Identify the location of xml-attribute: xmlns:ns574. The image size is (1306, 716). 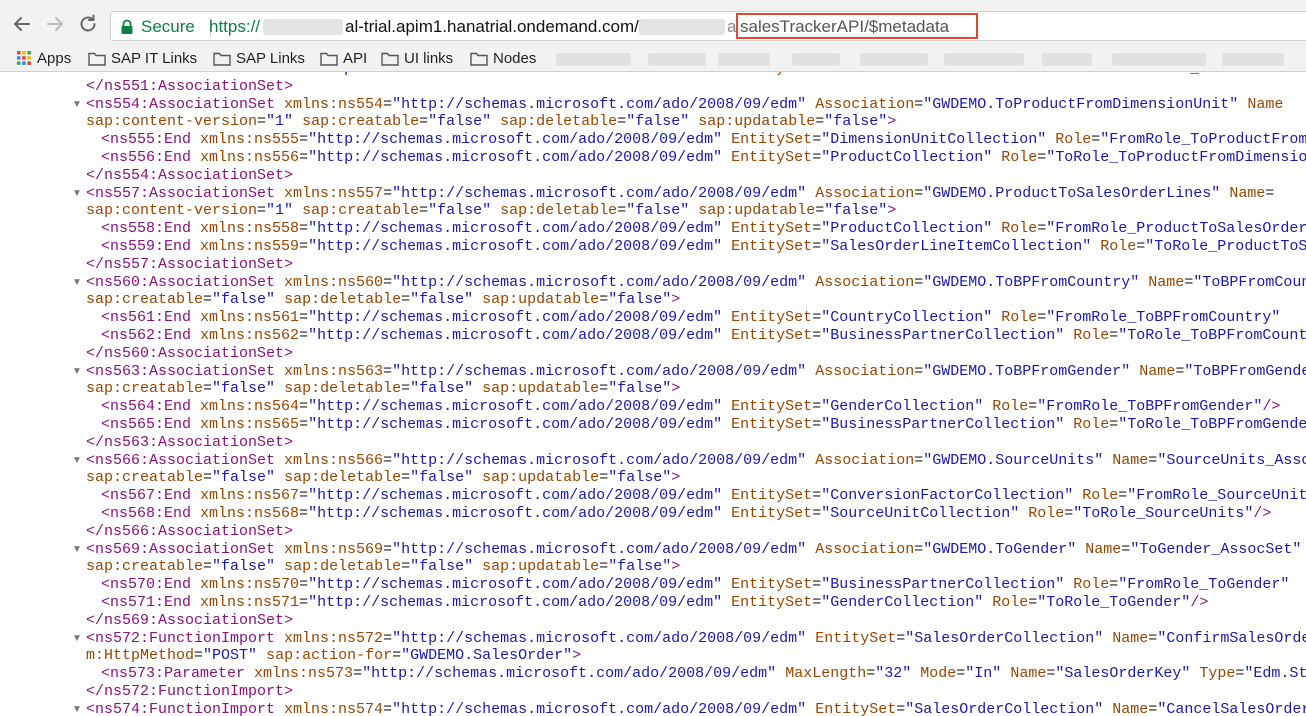
(334, 708).